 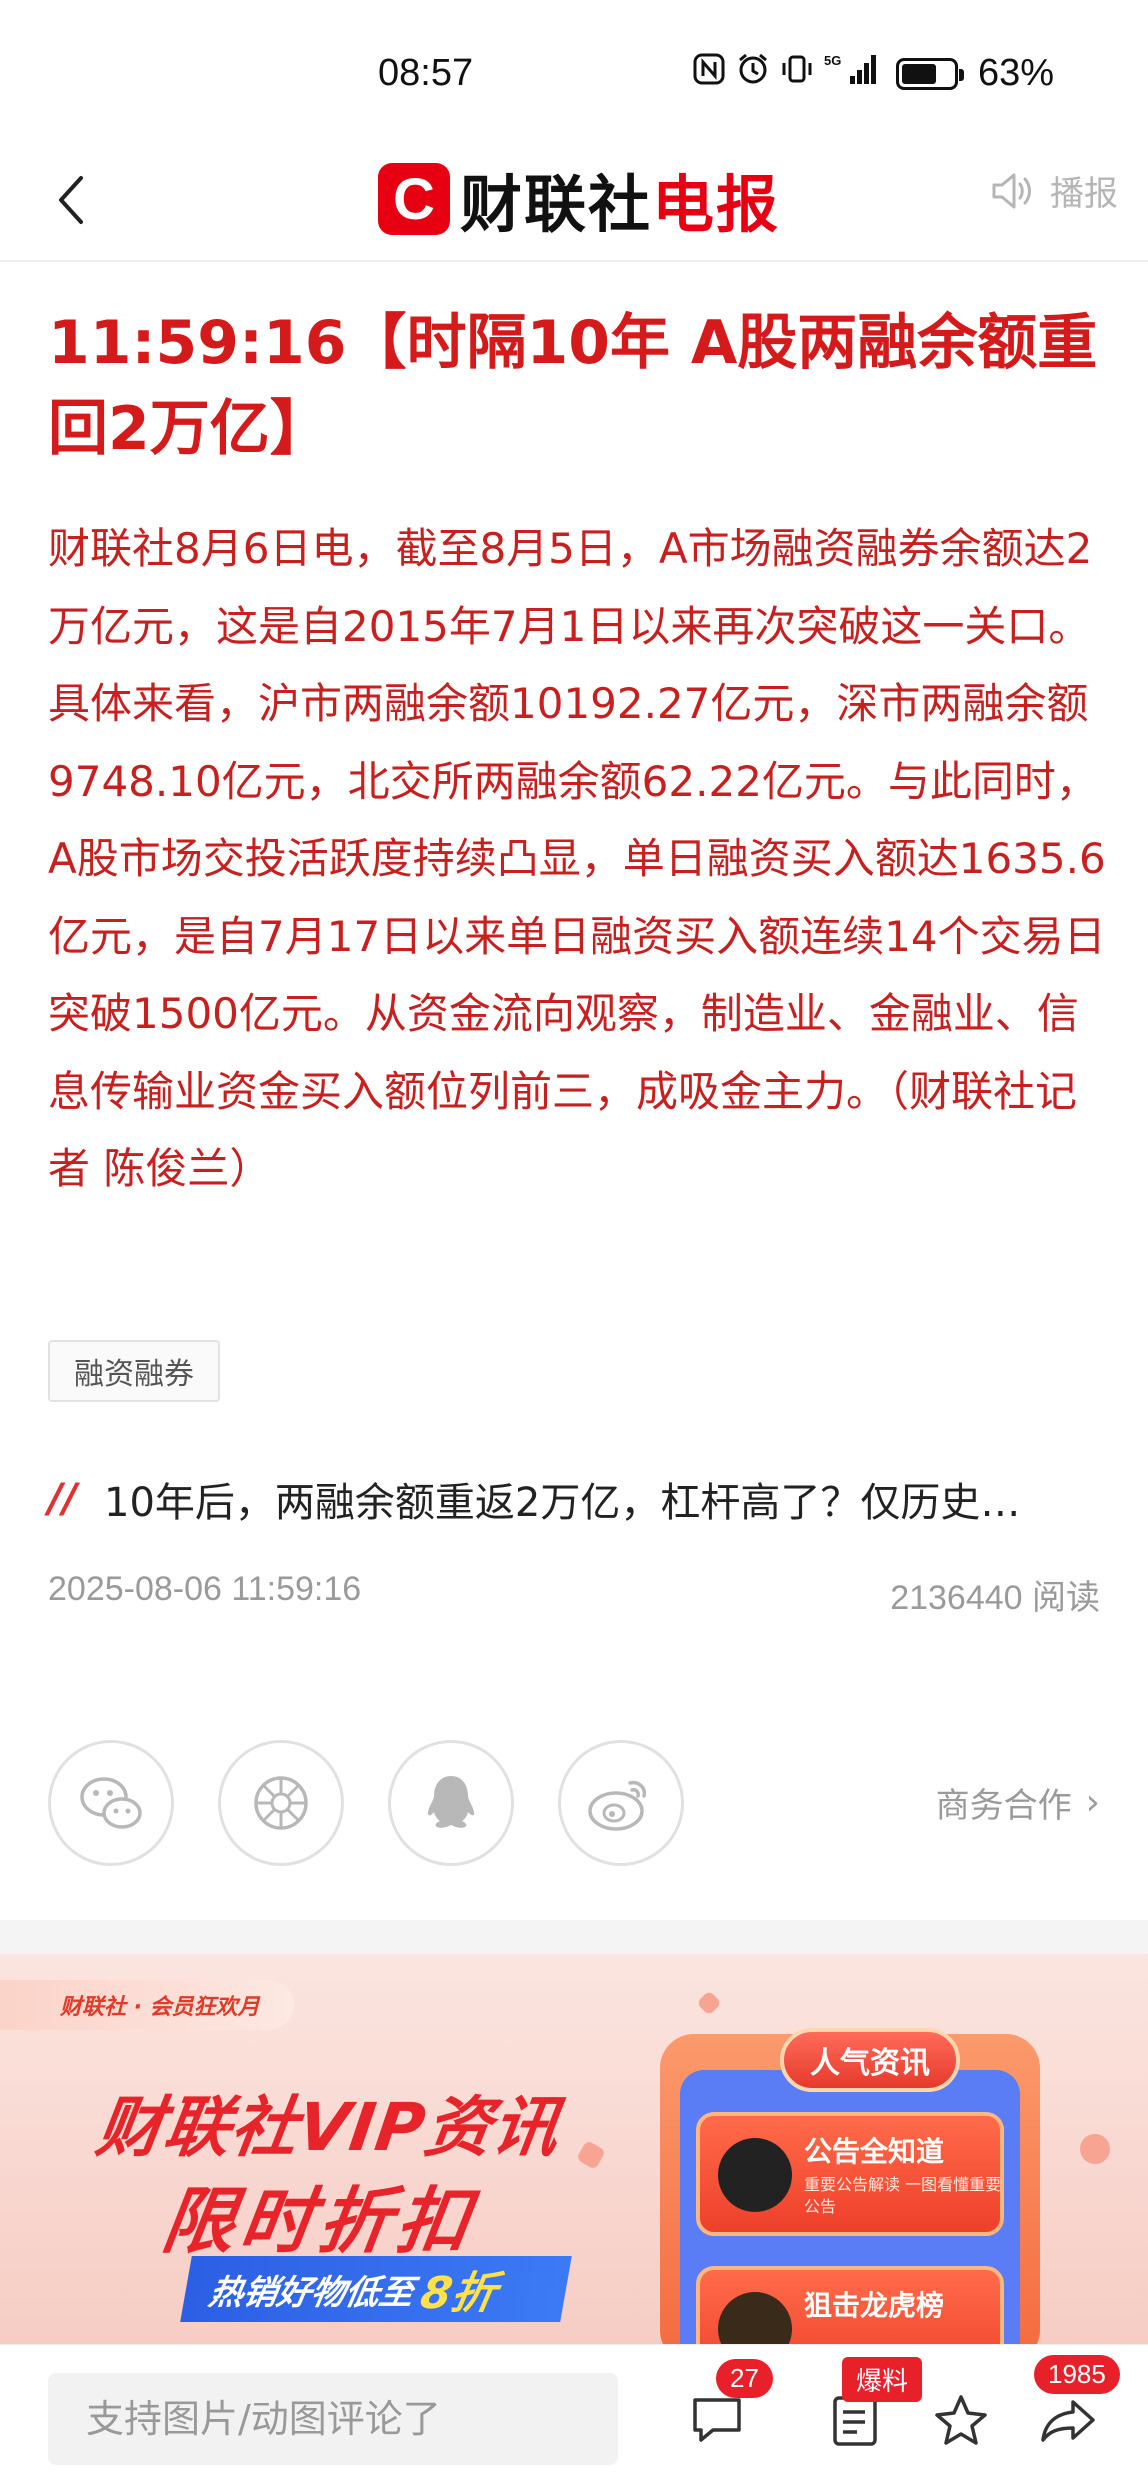 I want to click on broadcast-button: 播报, so click(x=1054, y=190).